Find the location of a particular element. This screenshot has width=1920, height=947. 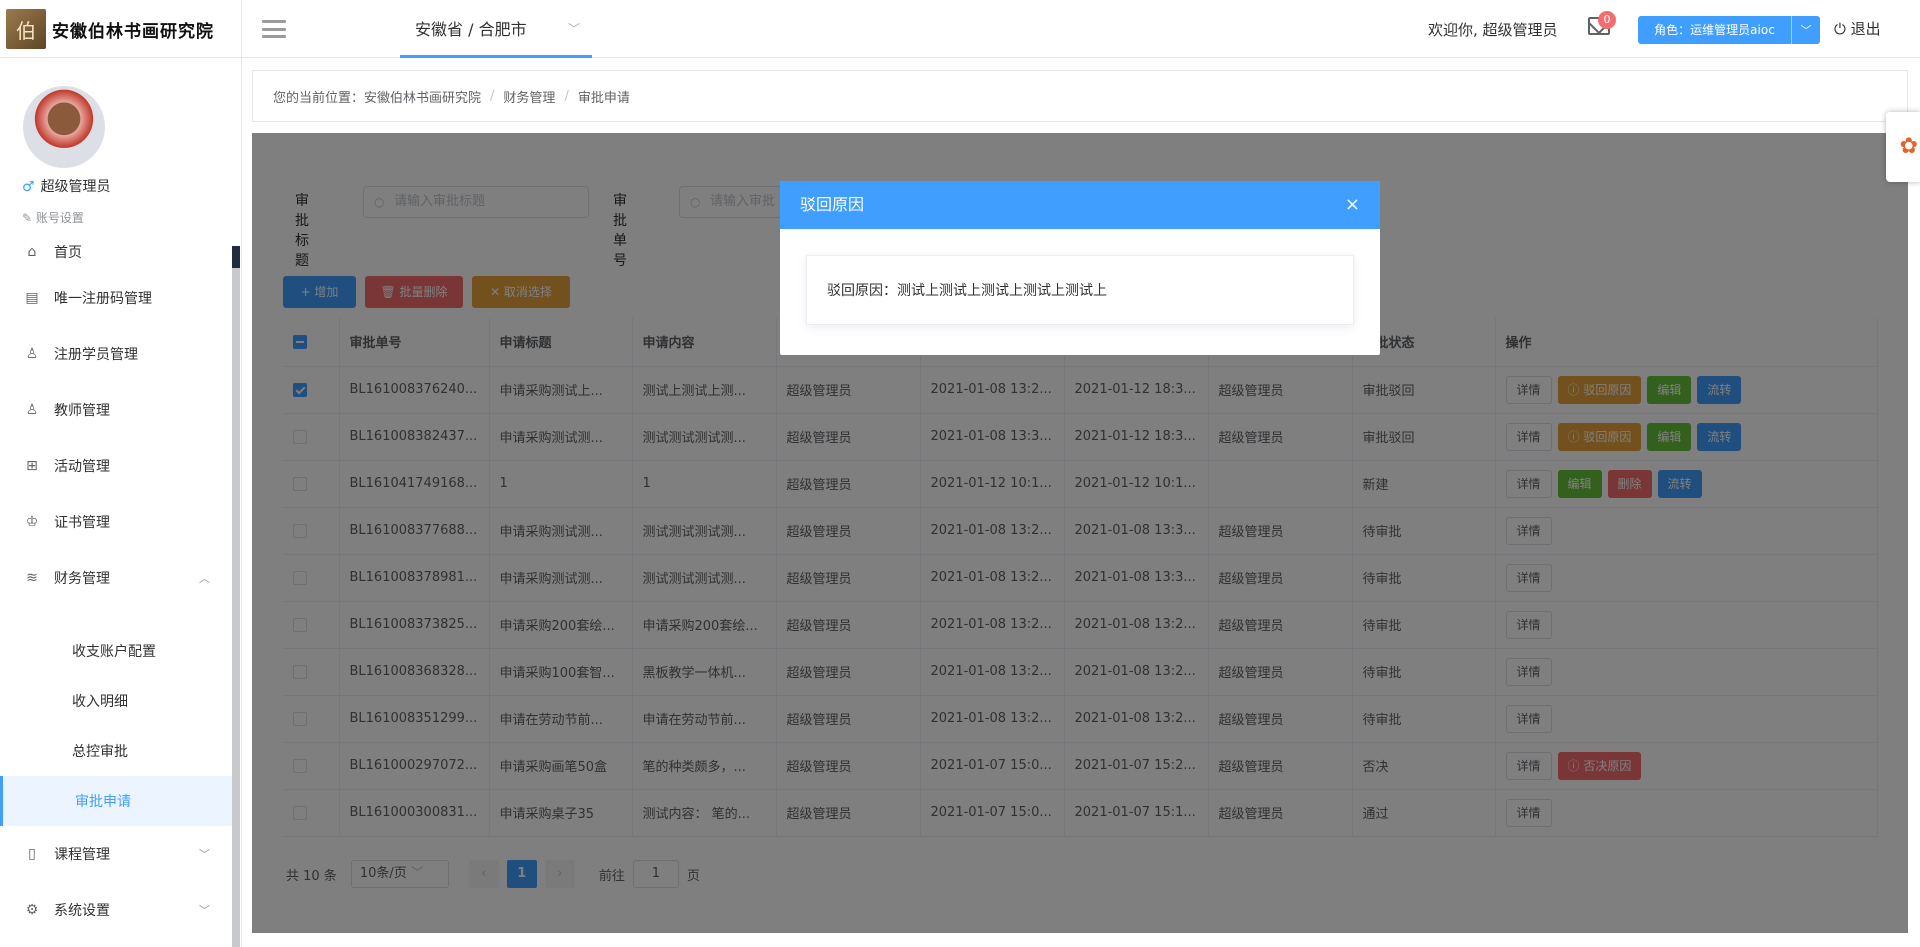

sidebar-scrollbar-thumb is located at coordinates (236, 257).